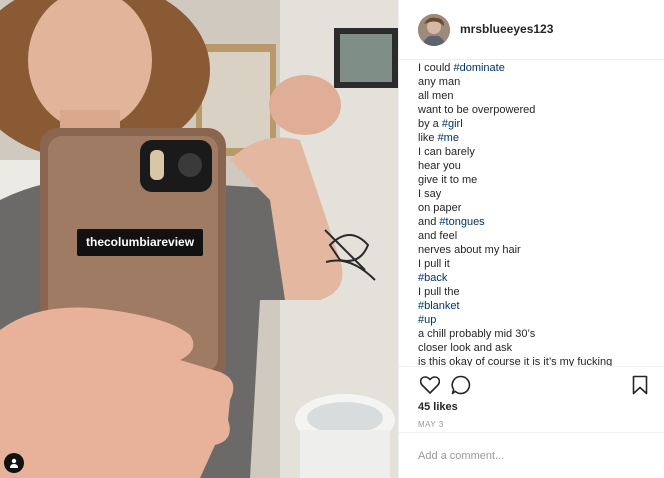  I want to click on caption-text-segment: on paper, so click(440, 208).